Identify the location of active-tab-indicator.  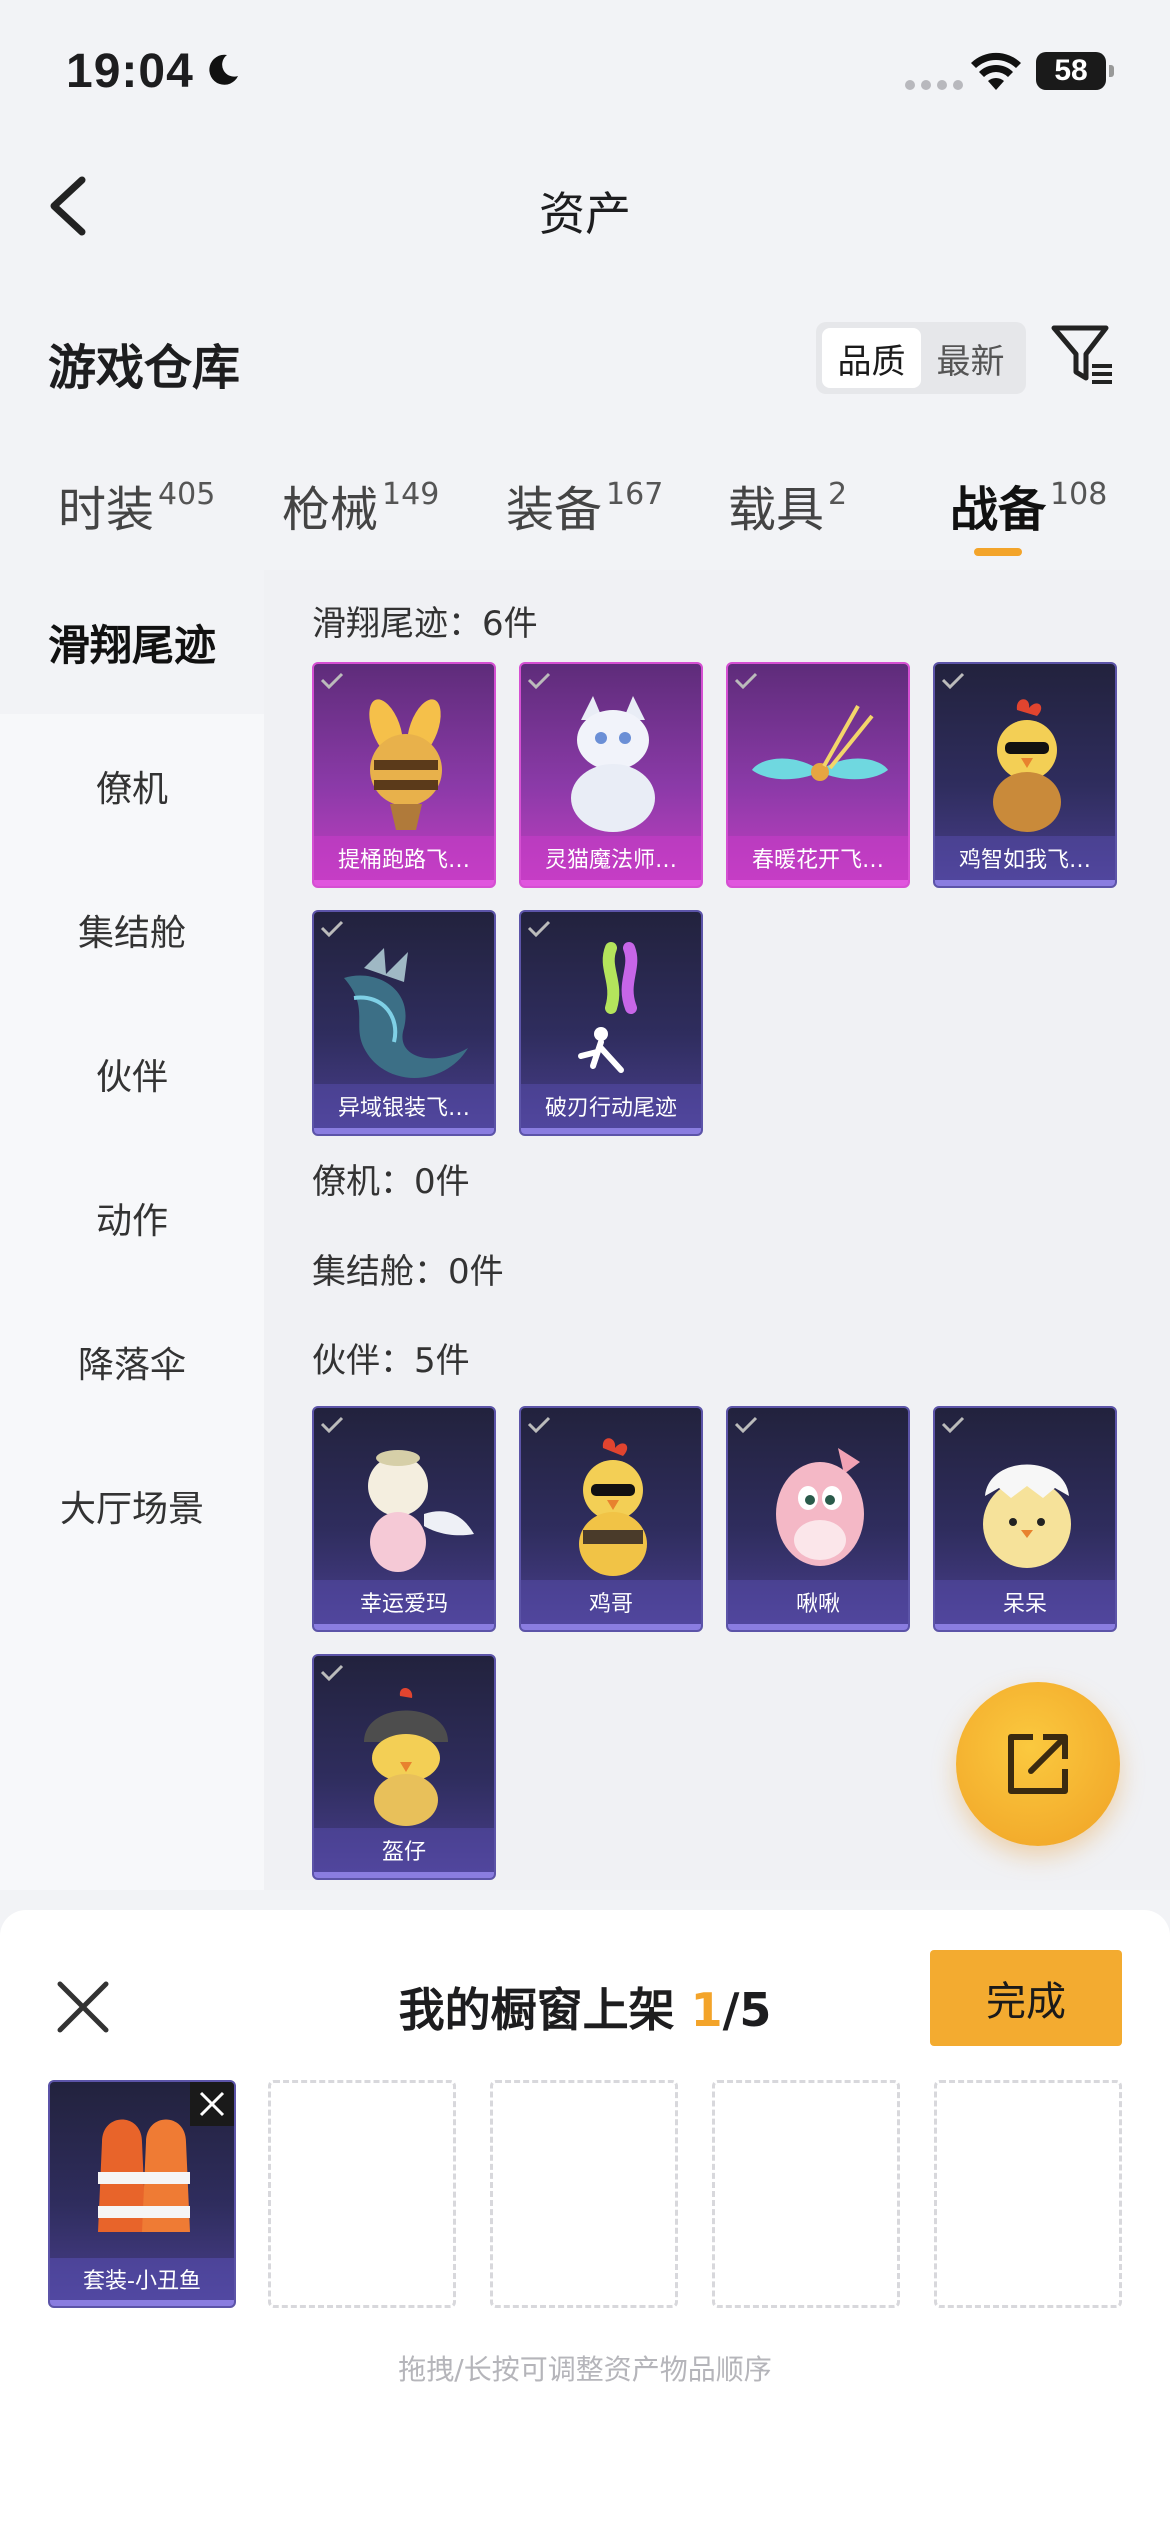
(998, 552).